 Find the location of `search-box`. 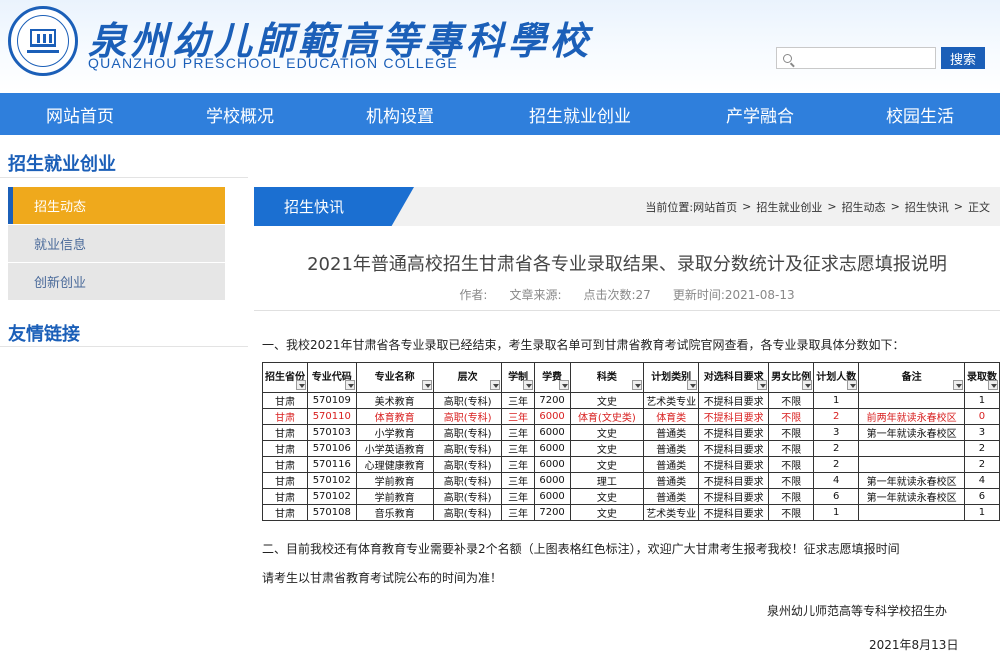

search-box is located at coordinates (856, 58).